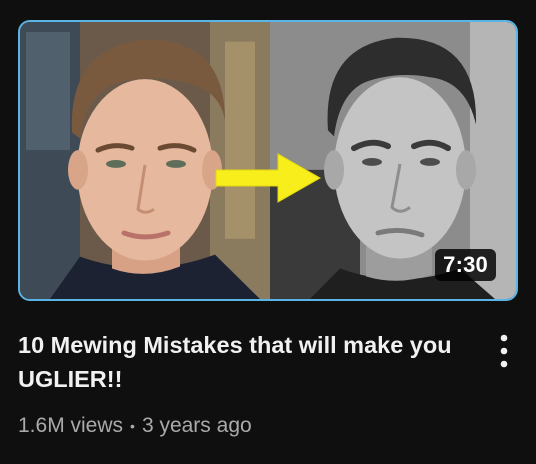 Image resolution: width=536 pixels, height=464 pixels. I want to click on video-stats: 1.6M views • 3 years ago, so click(243, 426).